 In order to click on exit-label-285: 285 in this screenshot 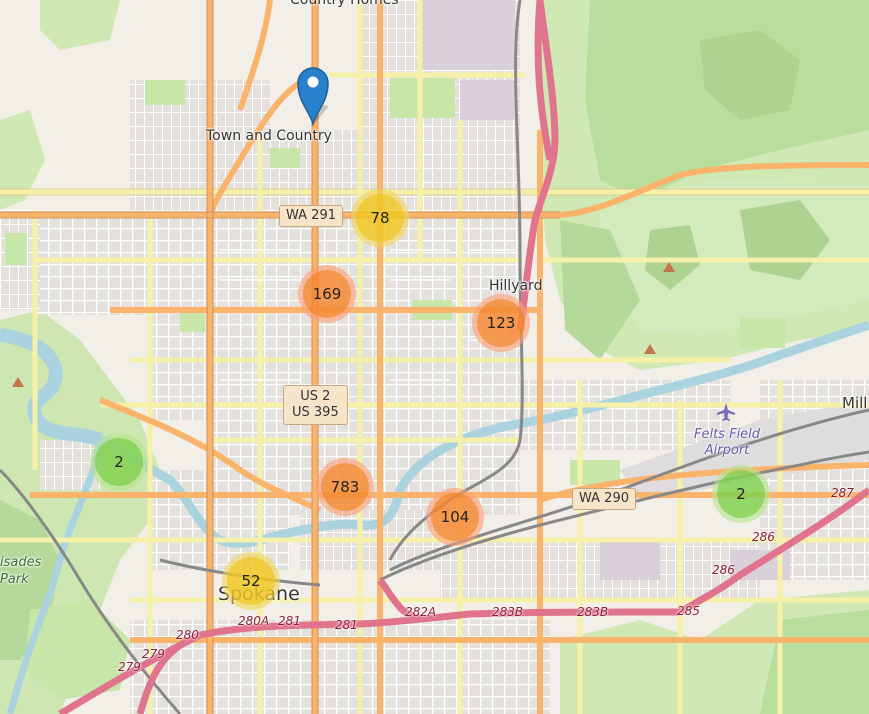, I will do `click(688, 611)`.